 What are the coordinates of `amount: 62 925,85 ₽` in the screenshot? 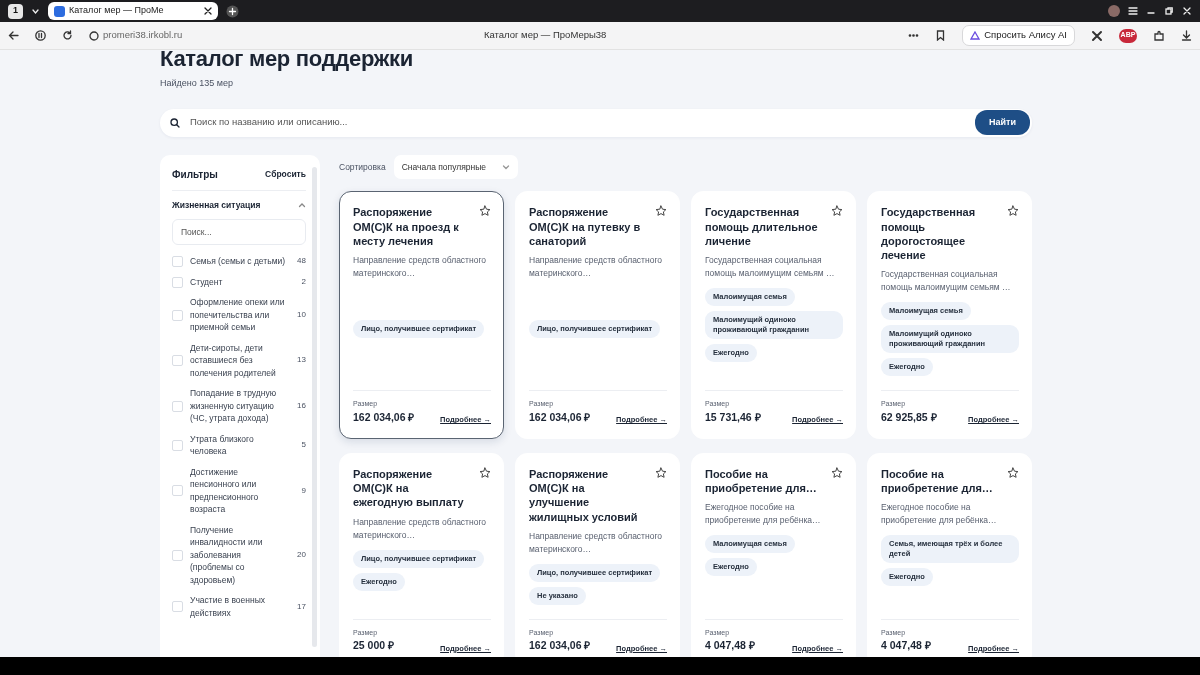 It's located at (909, 417).